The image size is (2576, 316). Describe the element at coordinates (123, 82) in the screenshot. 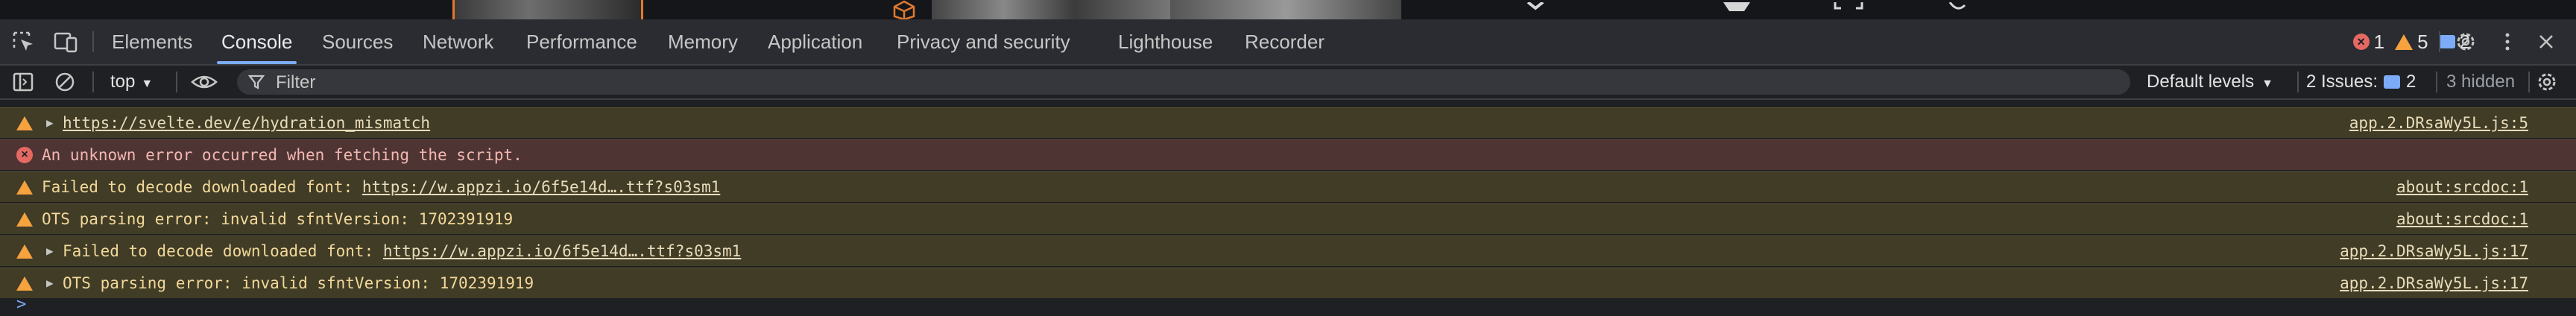

I see `context-label: top` at that location.